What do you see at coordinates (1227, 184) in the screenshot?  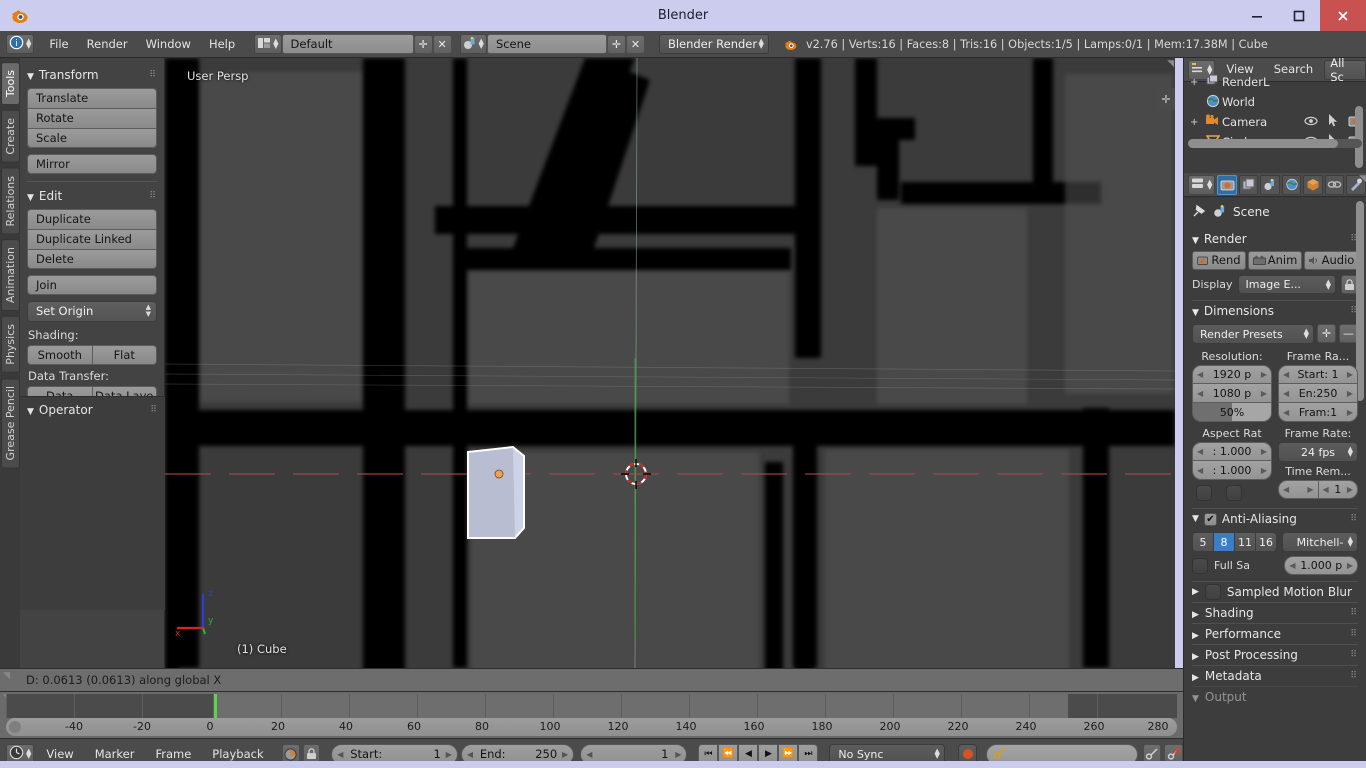 I see `properties-tab-render` at bounding box center [1227, 184].